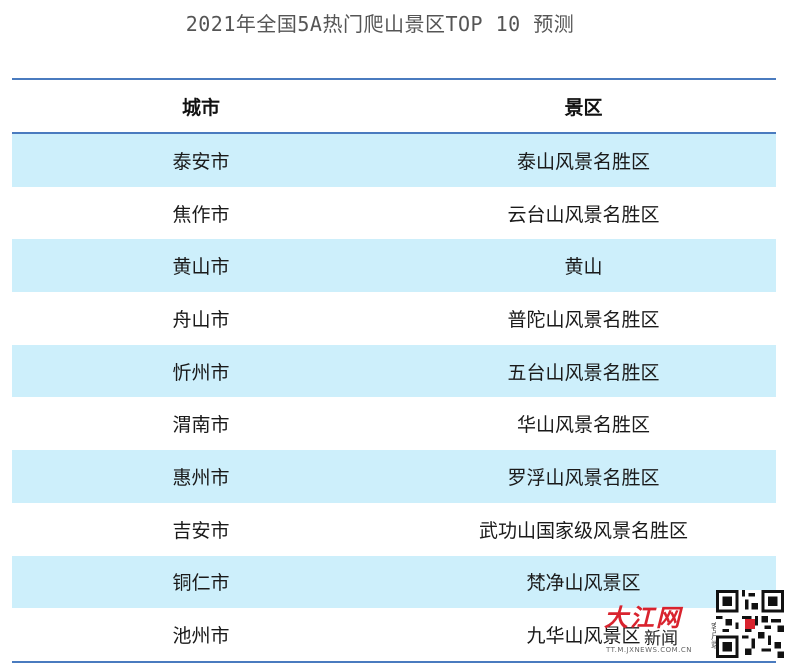 Image resolution: width=798 pixels, height=670 pixels. What do you see at coordinates (201, 530) in the screenshot?
I see `cell-city: 吉安市` at bounding box center [201, 530].